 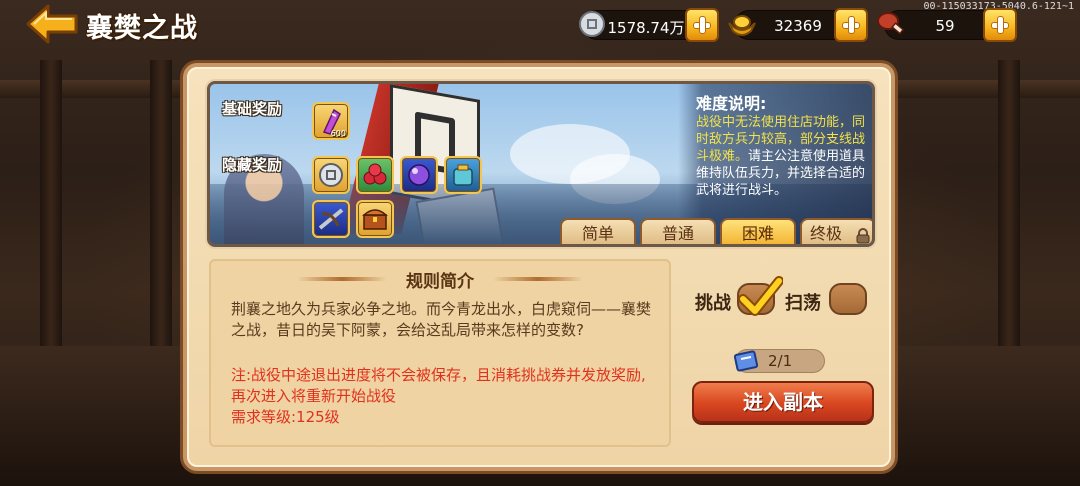 I want to click on ticket-icon, so click(x=746, y=361).